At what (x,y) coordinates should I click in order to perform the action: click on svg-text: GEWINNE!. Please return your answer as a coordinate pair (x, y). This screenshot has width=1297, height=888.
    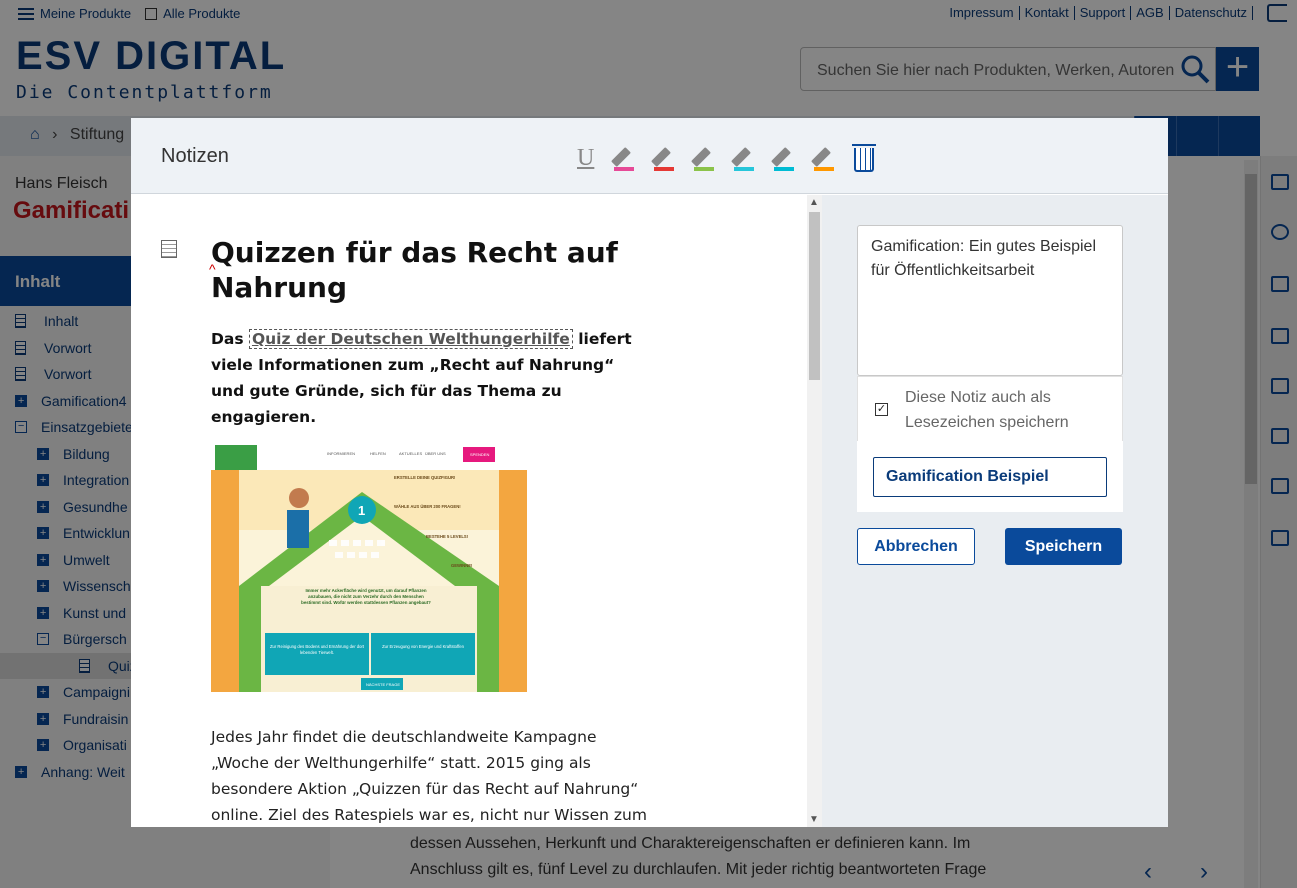
    Looking at the image, I should click on (461, 565).